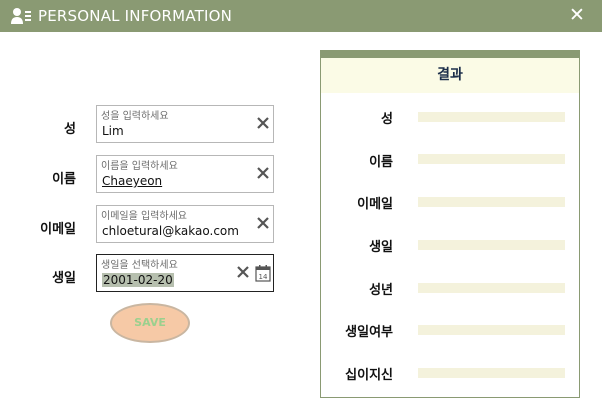 The image size is (602, 418). I want to click on result-value-zodiac, so click(491, 373).